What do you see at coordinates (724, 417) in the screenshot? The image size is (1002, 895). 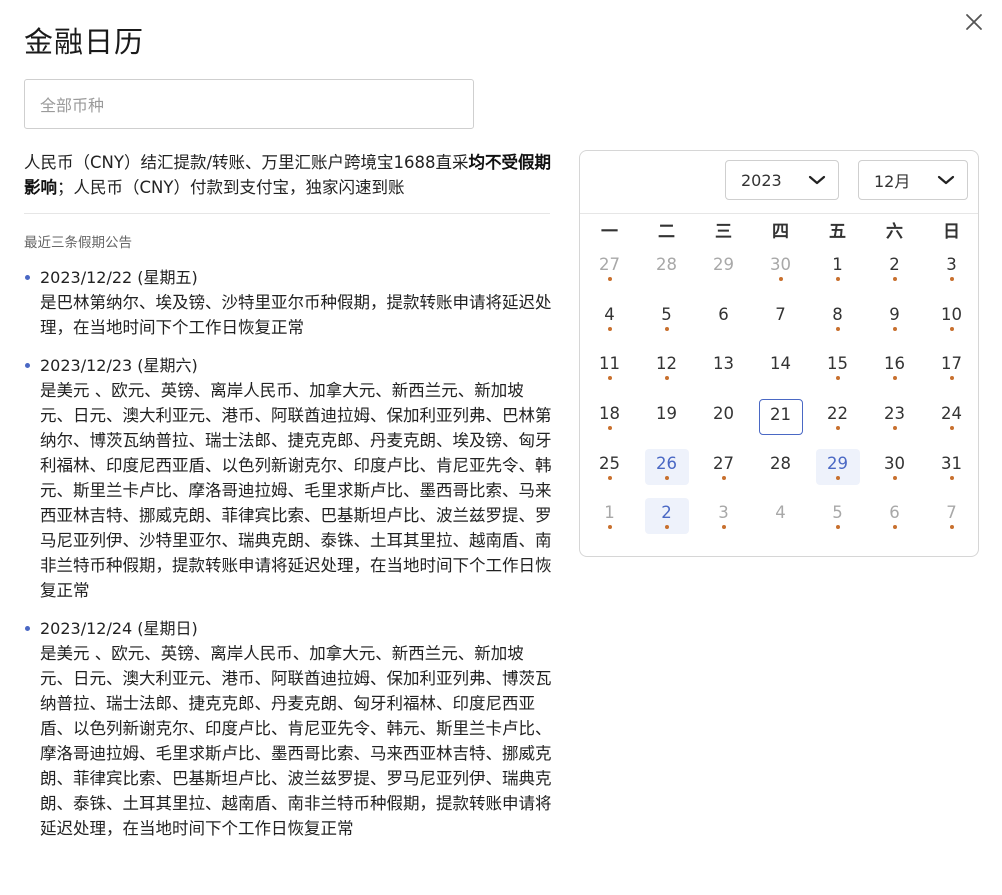 I see `calendar-day-box: 20` at bounding box center [724, 417].